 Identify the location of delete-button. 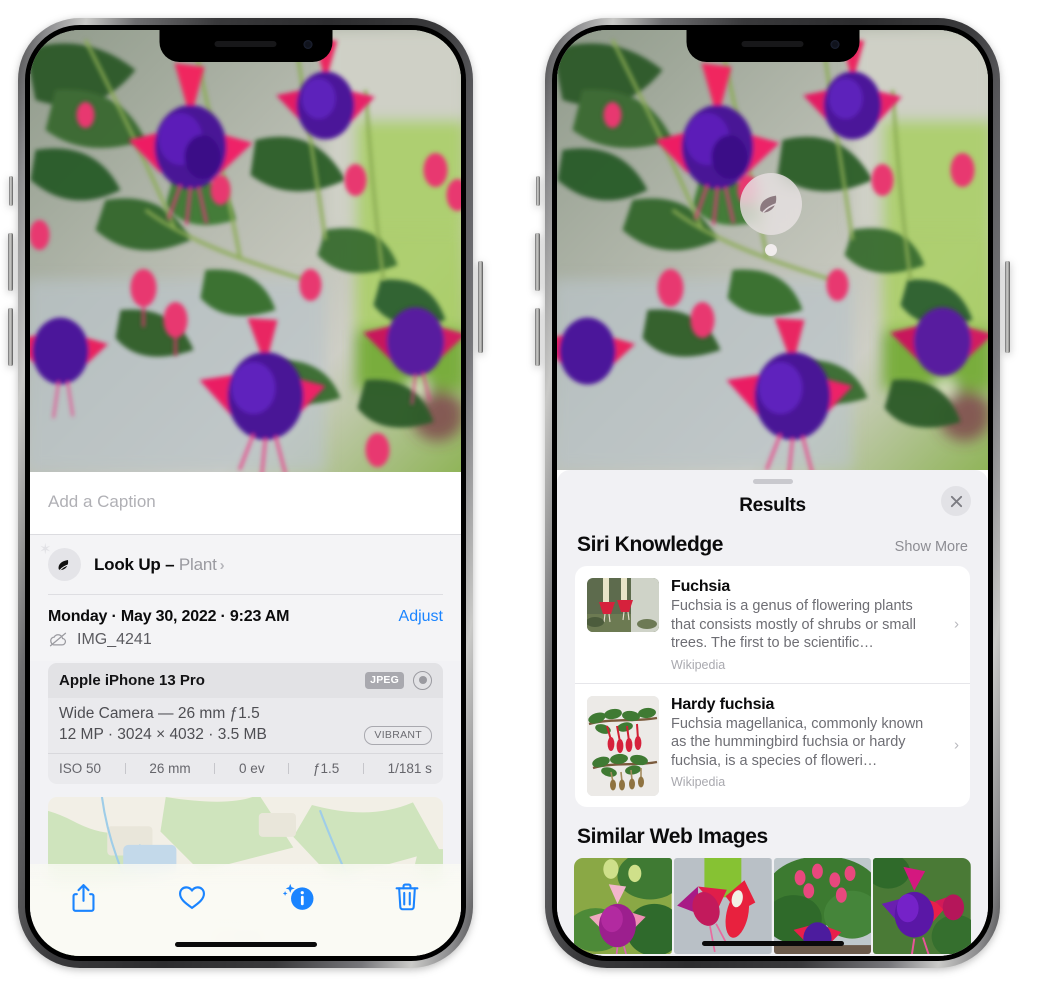
(407, 897).